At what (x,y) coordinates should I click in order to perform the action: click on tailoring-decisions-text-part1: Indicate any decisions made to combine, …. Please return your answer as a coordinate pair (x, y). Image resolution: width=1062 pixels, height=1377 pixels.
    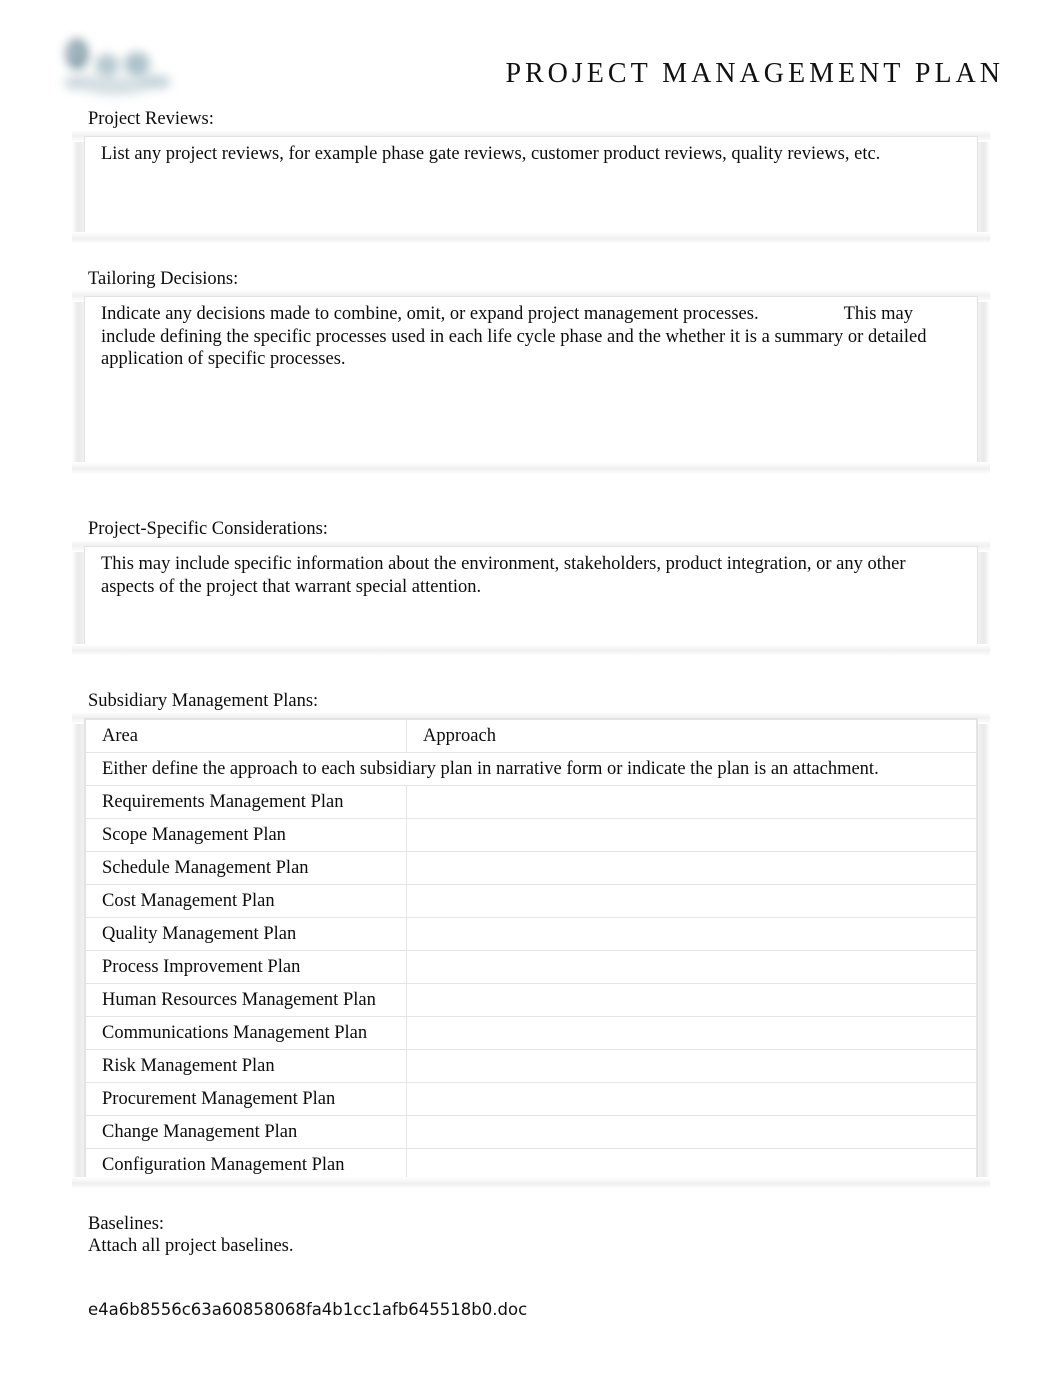
    Looking at the image, I should click on (430, 314).